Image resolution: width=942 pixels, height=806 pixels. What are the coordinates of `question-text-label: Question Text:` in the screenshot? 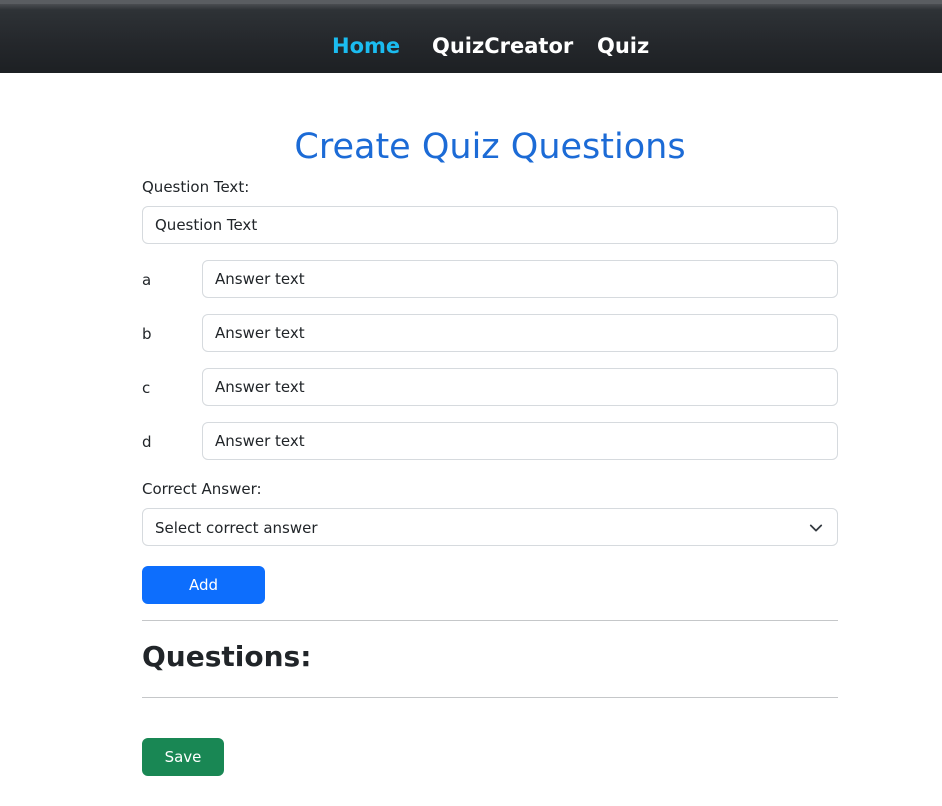 It's located at (196, 187).